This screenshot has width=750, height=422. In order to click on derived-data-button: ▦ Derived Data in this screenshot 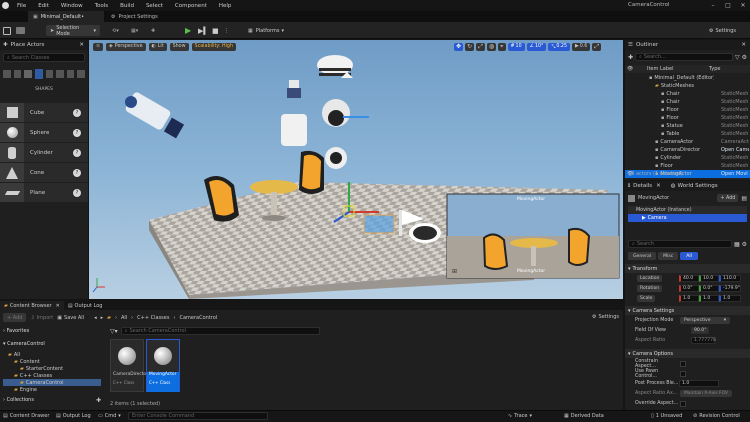, I will do `click(584, 416)`.